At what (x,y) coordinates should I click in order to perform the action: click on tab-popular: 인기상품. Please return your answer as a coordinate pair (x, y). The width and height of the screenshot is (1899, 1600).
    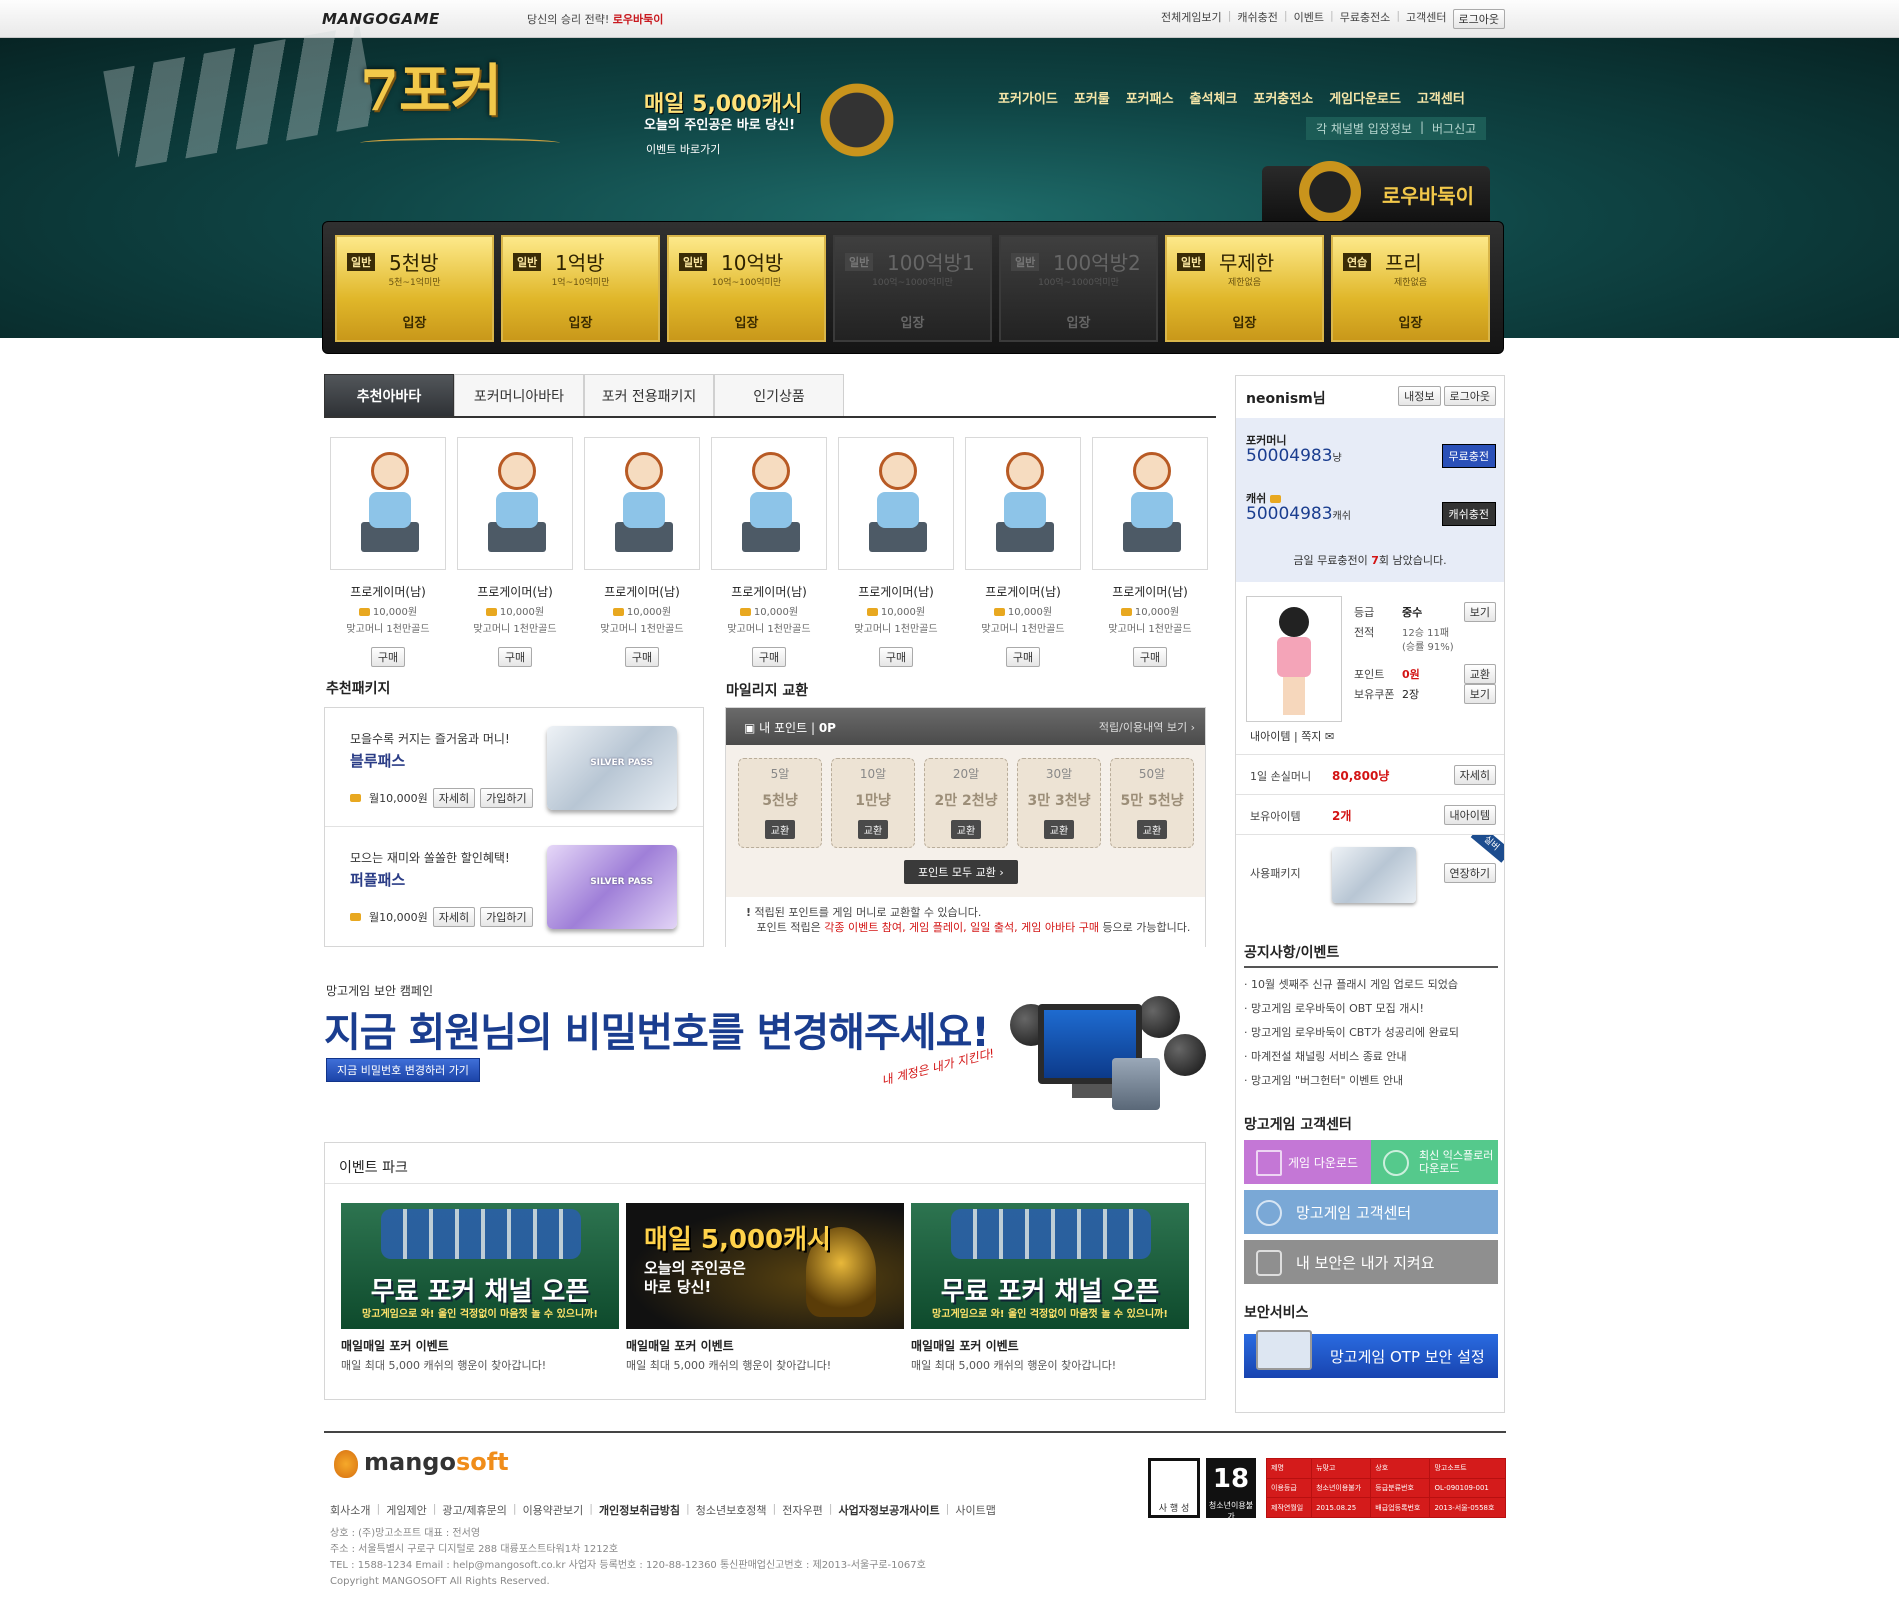
    Looking at the image, I should click on (779, 395).